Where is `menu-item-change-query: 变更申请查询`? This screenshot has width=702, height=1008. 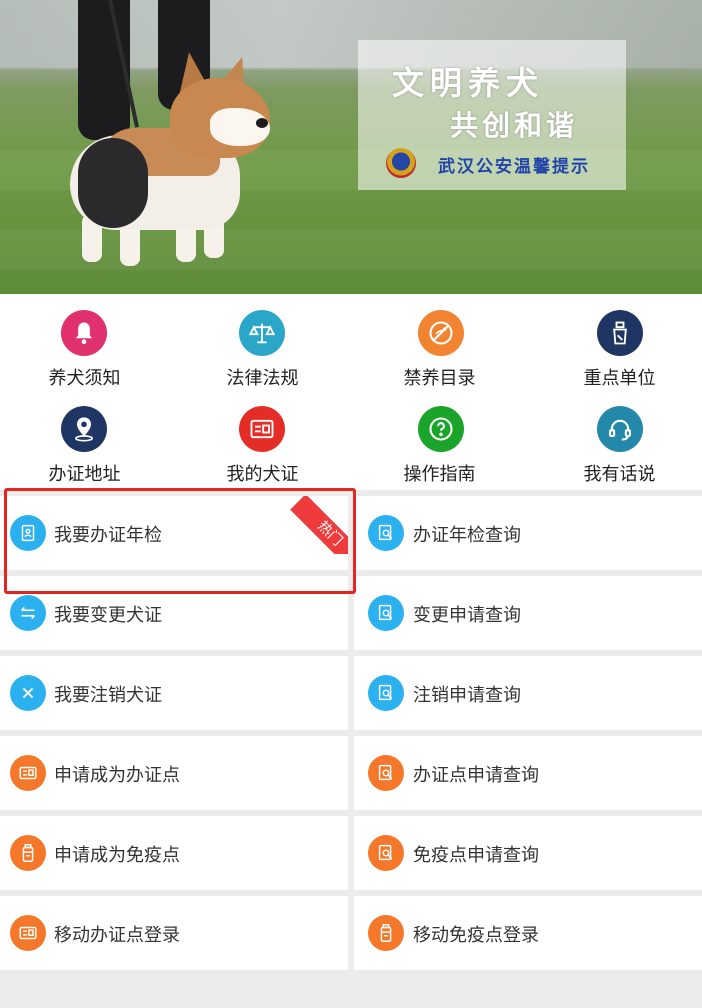 menu-item-change-query: 变更申请查询 is located at coordinates (528, 613).